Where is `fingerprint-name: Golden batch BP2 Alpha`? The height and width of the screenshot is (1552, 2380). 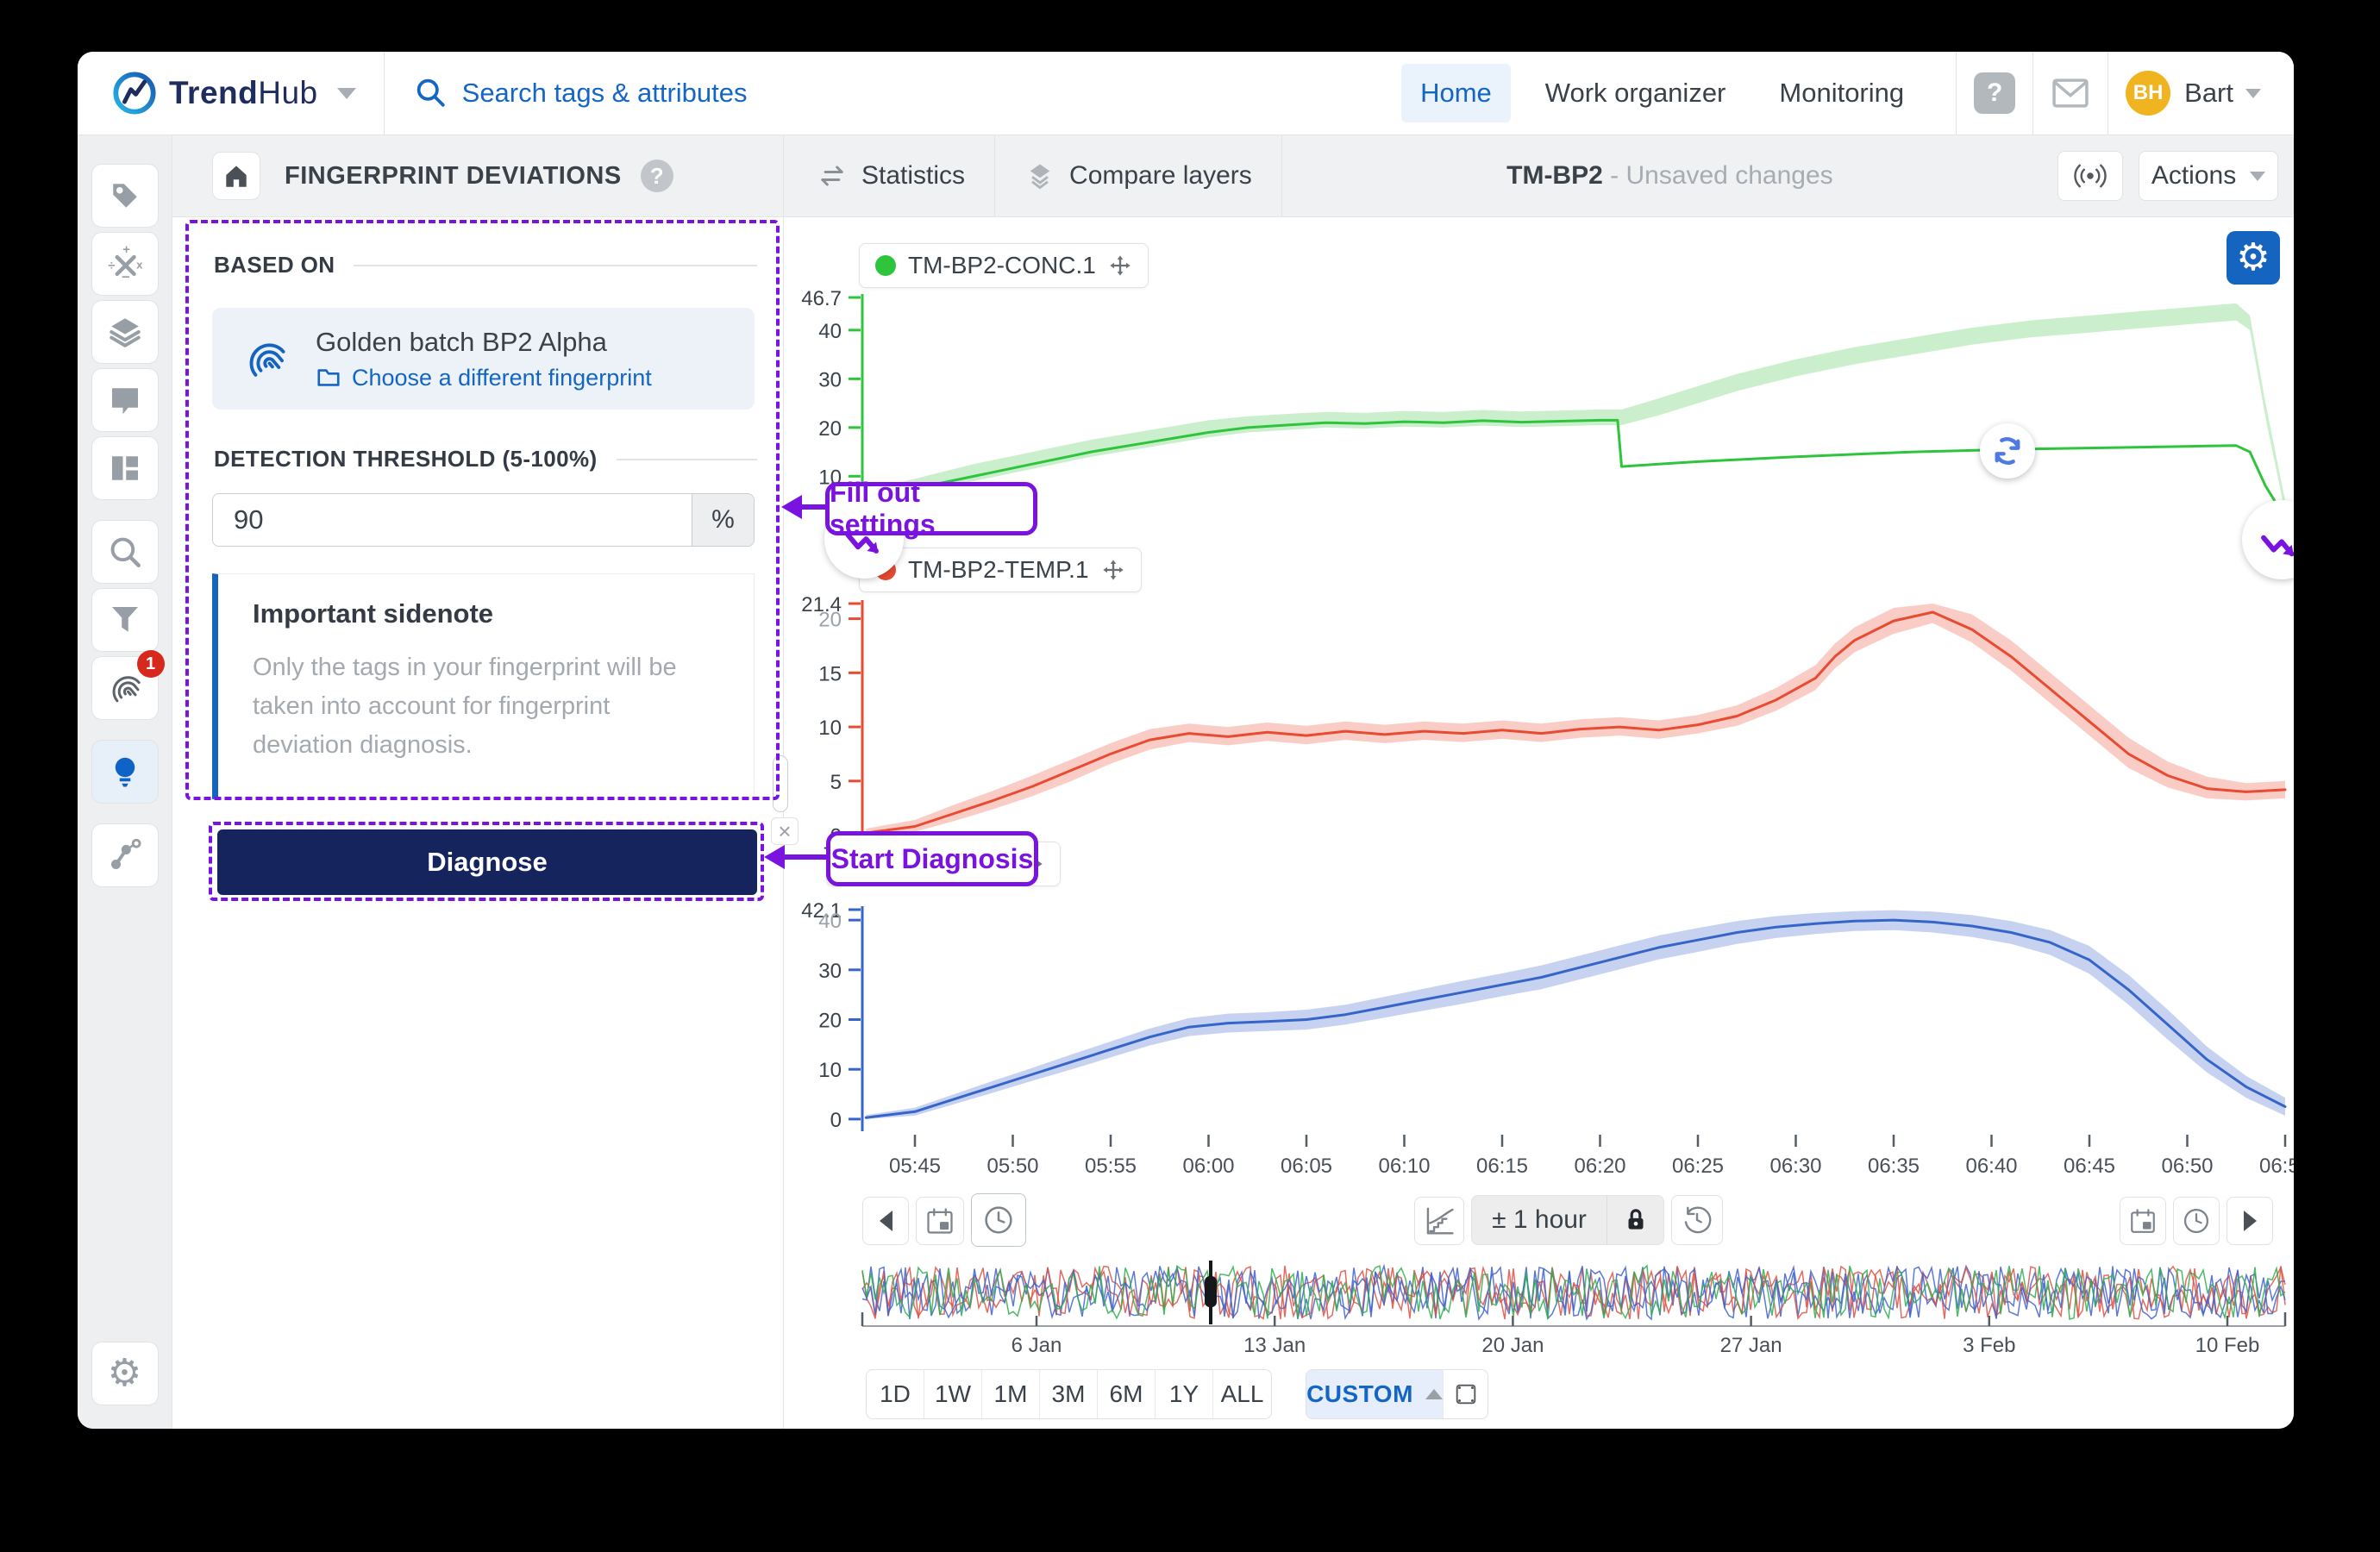
fingerprint-name: Golden batch BP2 Alpha is located at coordinates (462, 342).